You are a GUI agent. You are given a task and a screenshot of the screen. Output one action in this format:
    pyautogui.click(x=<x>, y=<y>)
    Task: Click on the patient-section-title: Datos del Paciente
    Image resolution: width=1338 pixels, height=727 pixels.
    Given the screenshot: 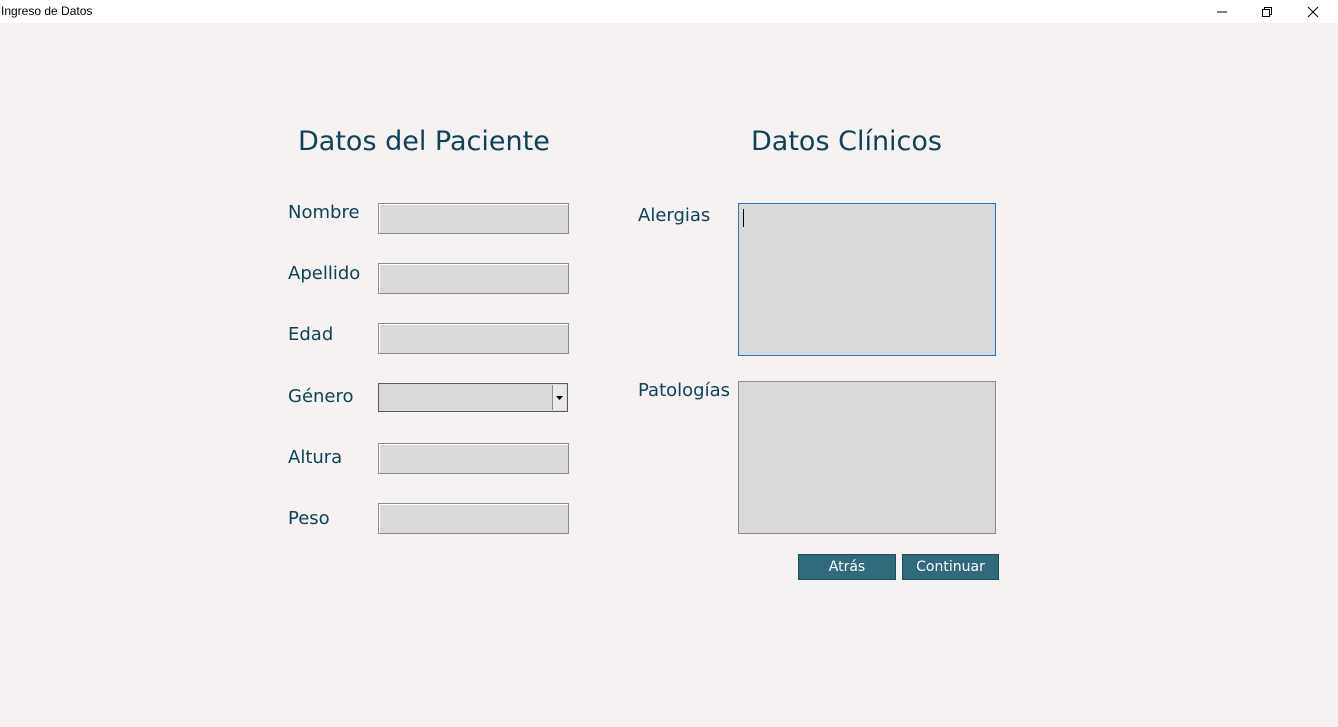 What is the action you would take?
    pyautogui.click(x=424, y=141)
    